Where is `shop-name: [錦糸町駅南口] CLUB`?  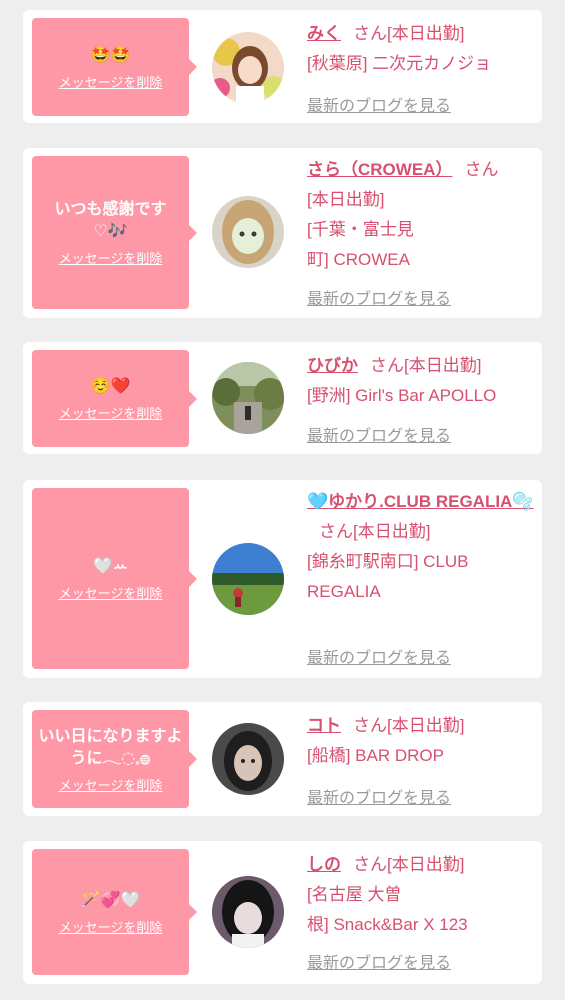 shop-name: [錦糸町駅南口] CLUB is located at coordinates (388, 561).